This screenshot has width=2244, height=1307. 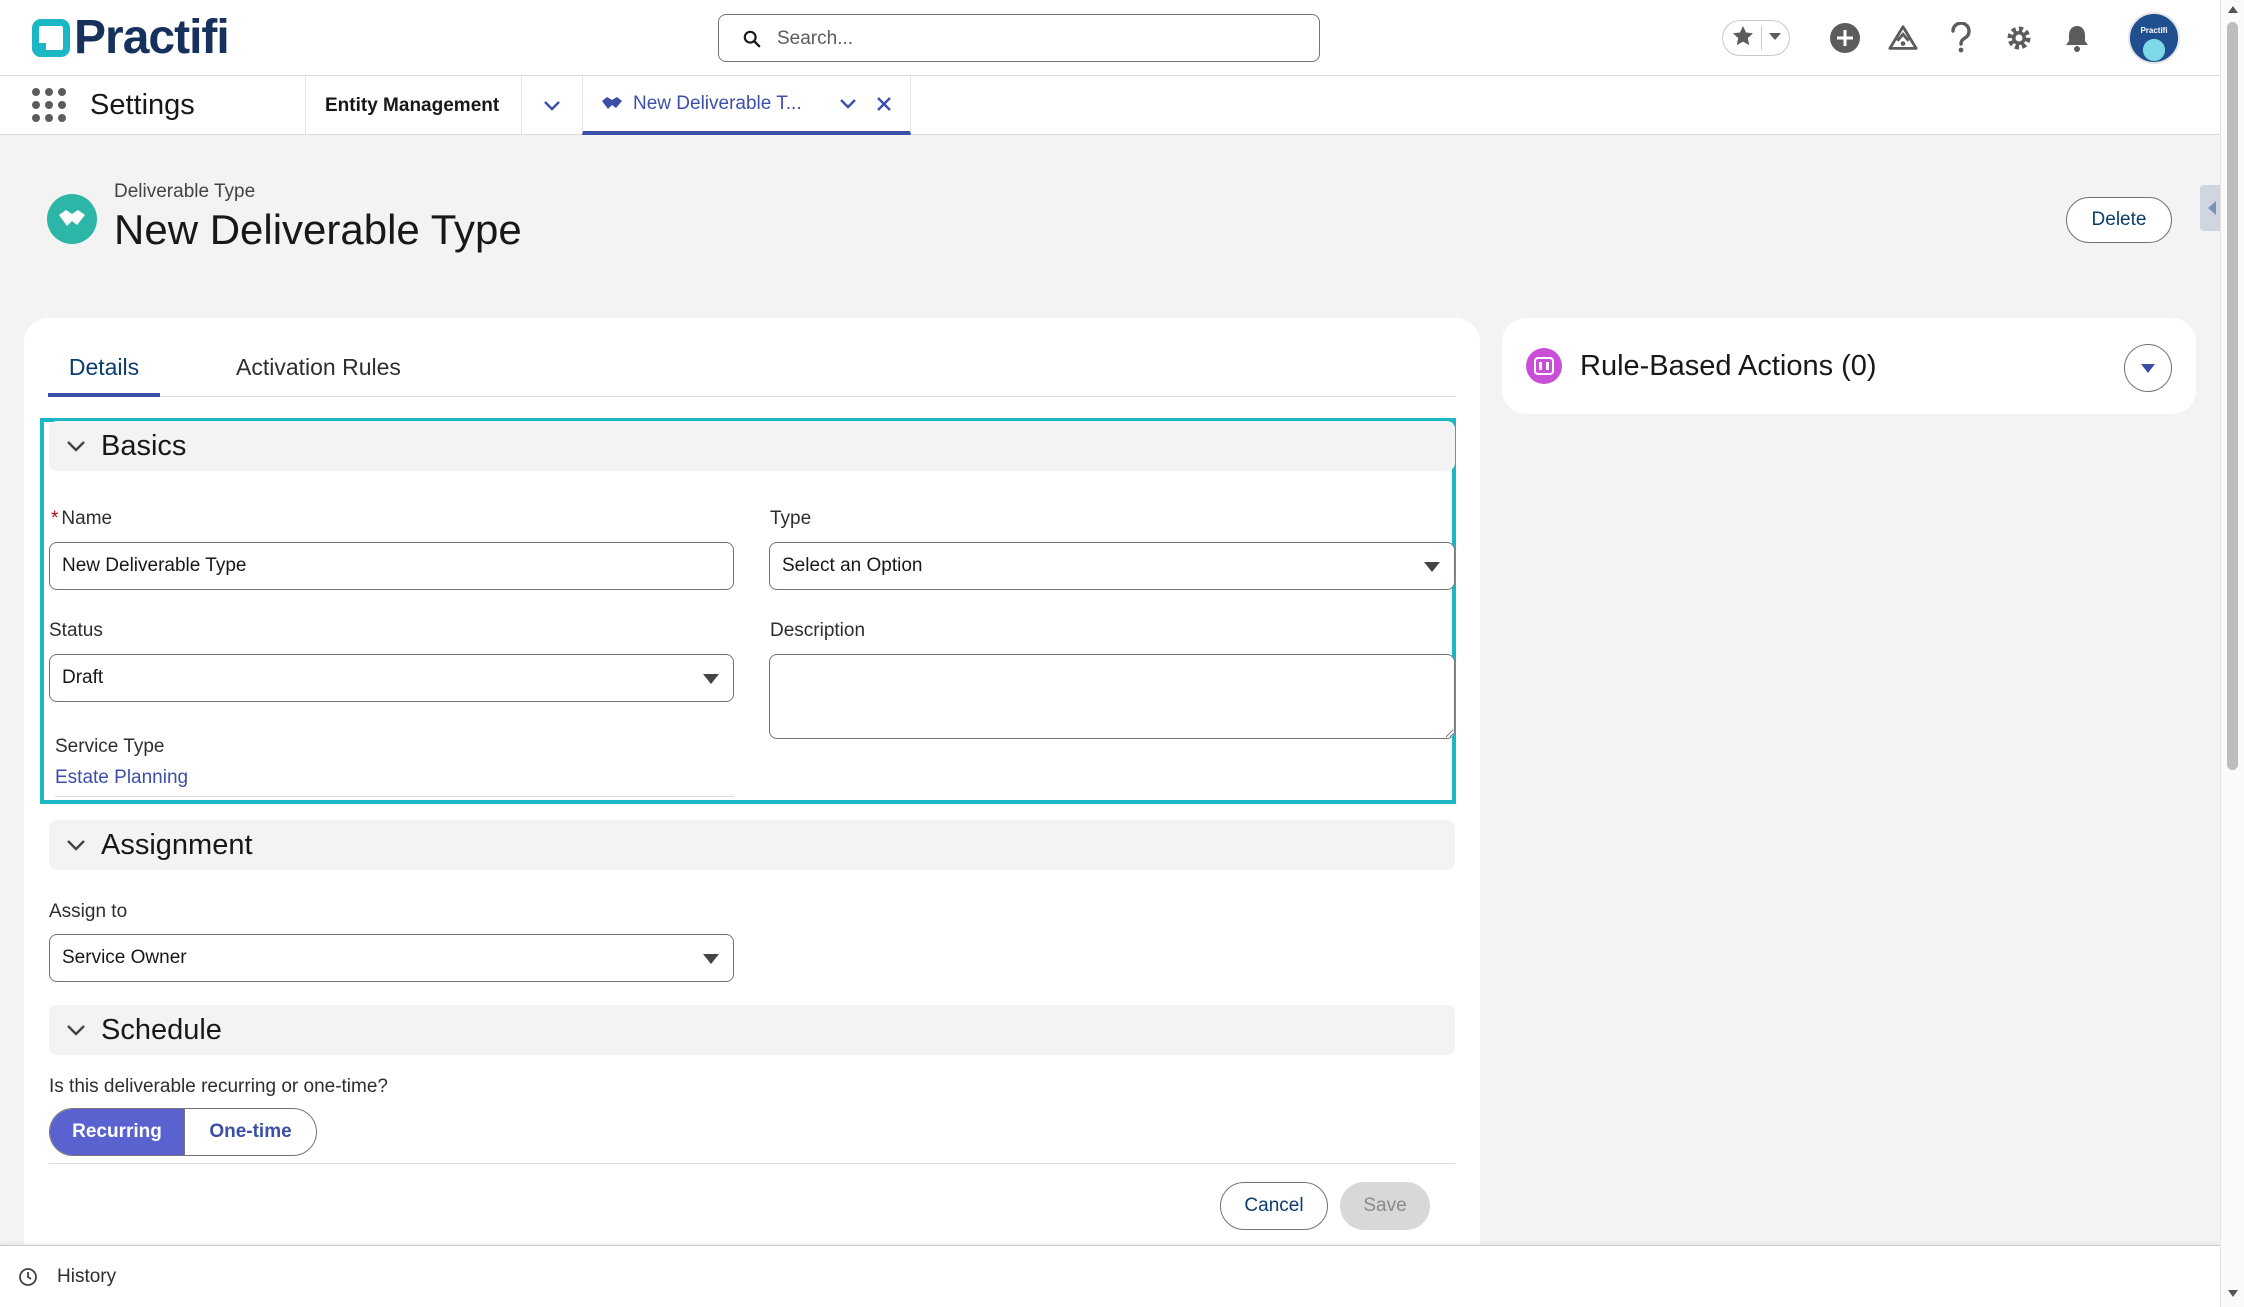 What do you see at coordinates (2233, 9) in the screenshot?
I see `scroll-up-arrow` at bounding box center [2233, 9].